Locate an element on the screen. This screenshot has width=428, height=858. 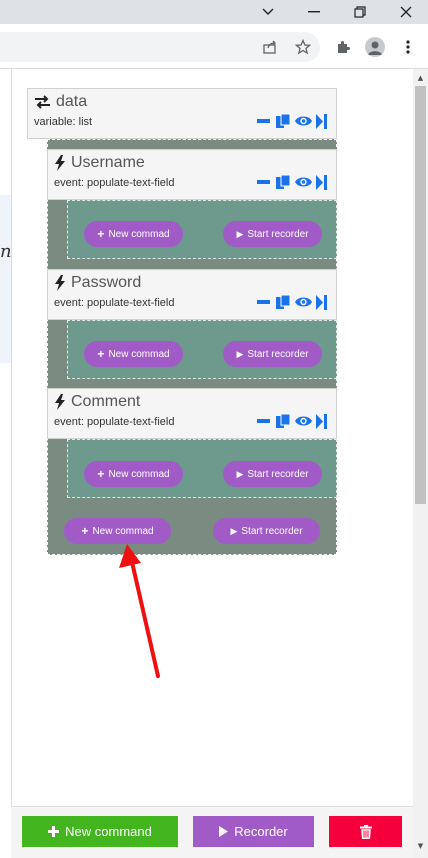
block-subtitle: variable: list is located at coordinates (63, 122).